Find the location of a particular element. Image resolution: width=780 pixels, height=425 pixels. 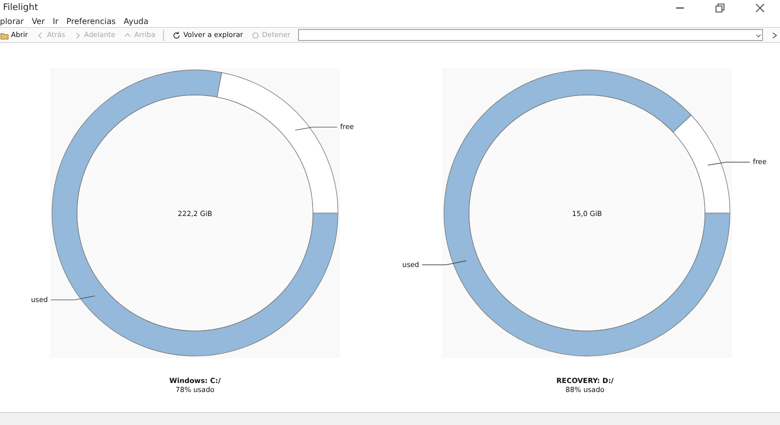

menu-item: Ayuda is located at coordinates (136, 21).